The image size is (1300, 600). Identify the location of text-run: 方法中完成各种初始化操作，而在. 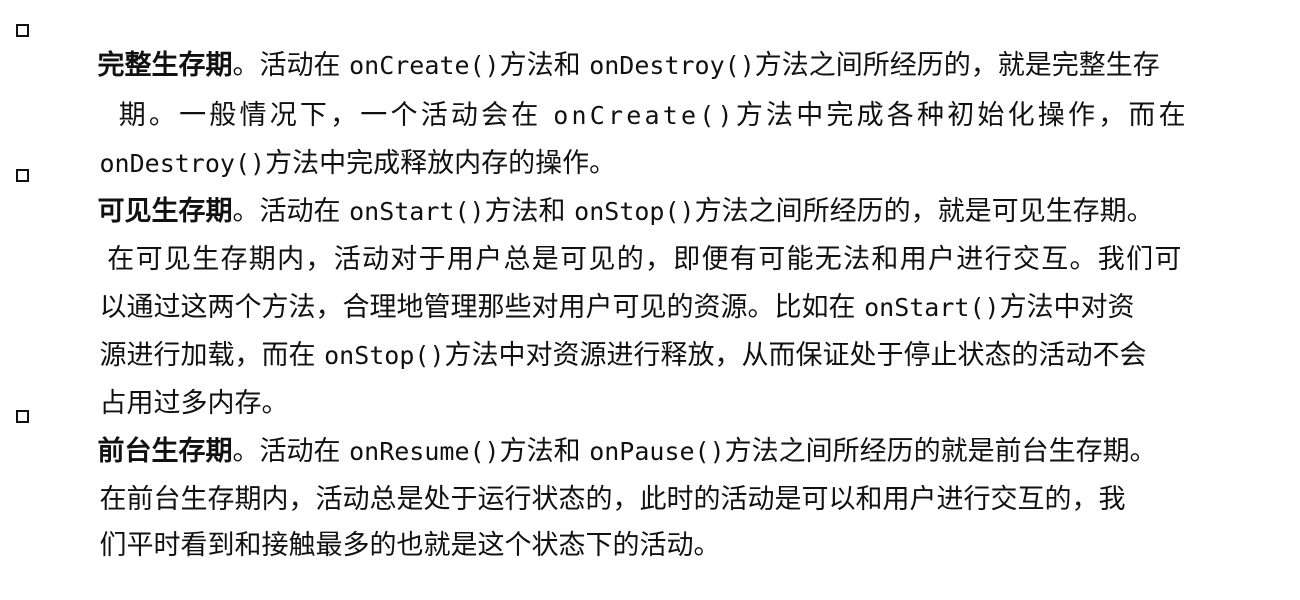
(962, 115).